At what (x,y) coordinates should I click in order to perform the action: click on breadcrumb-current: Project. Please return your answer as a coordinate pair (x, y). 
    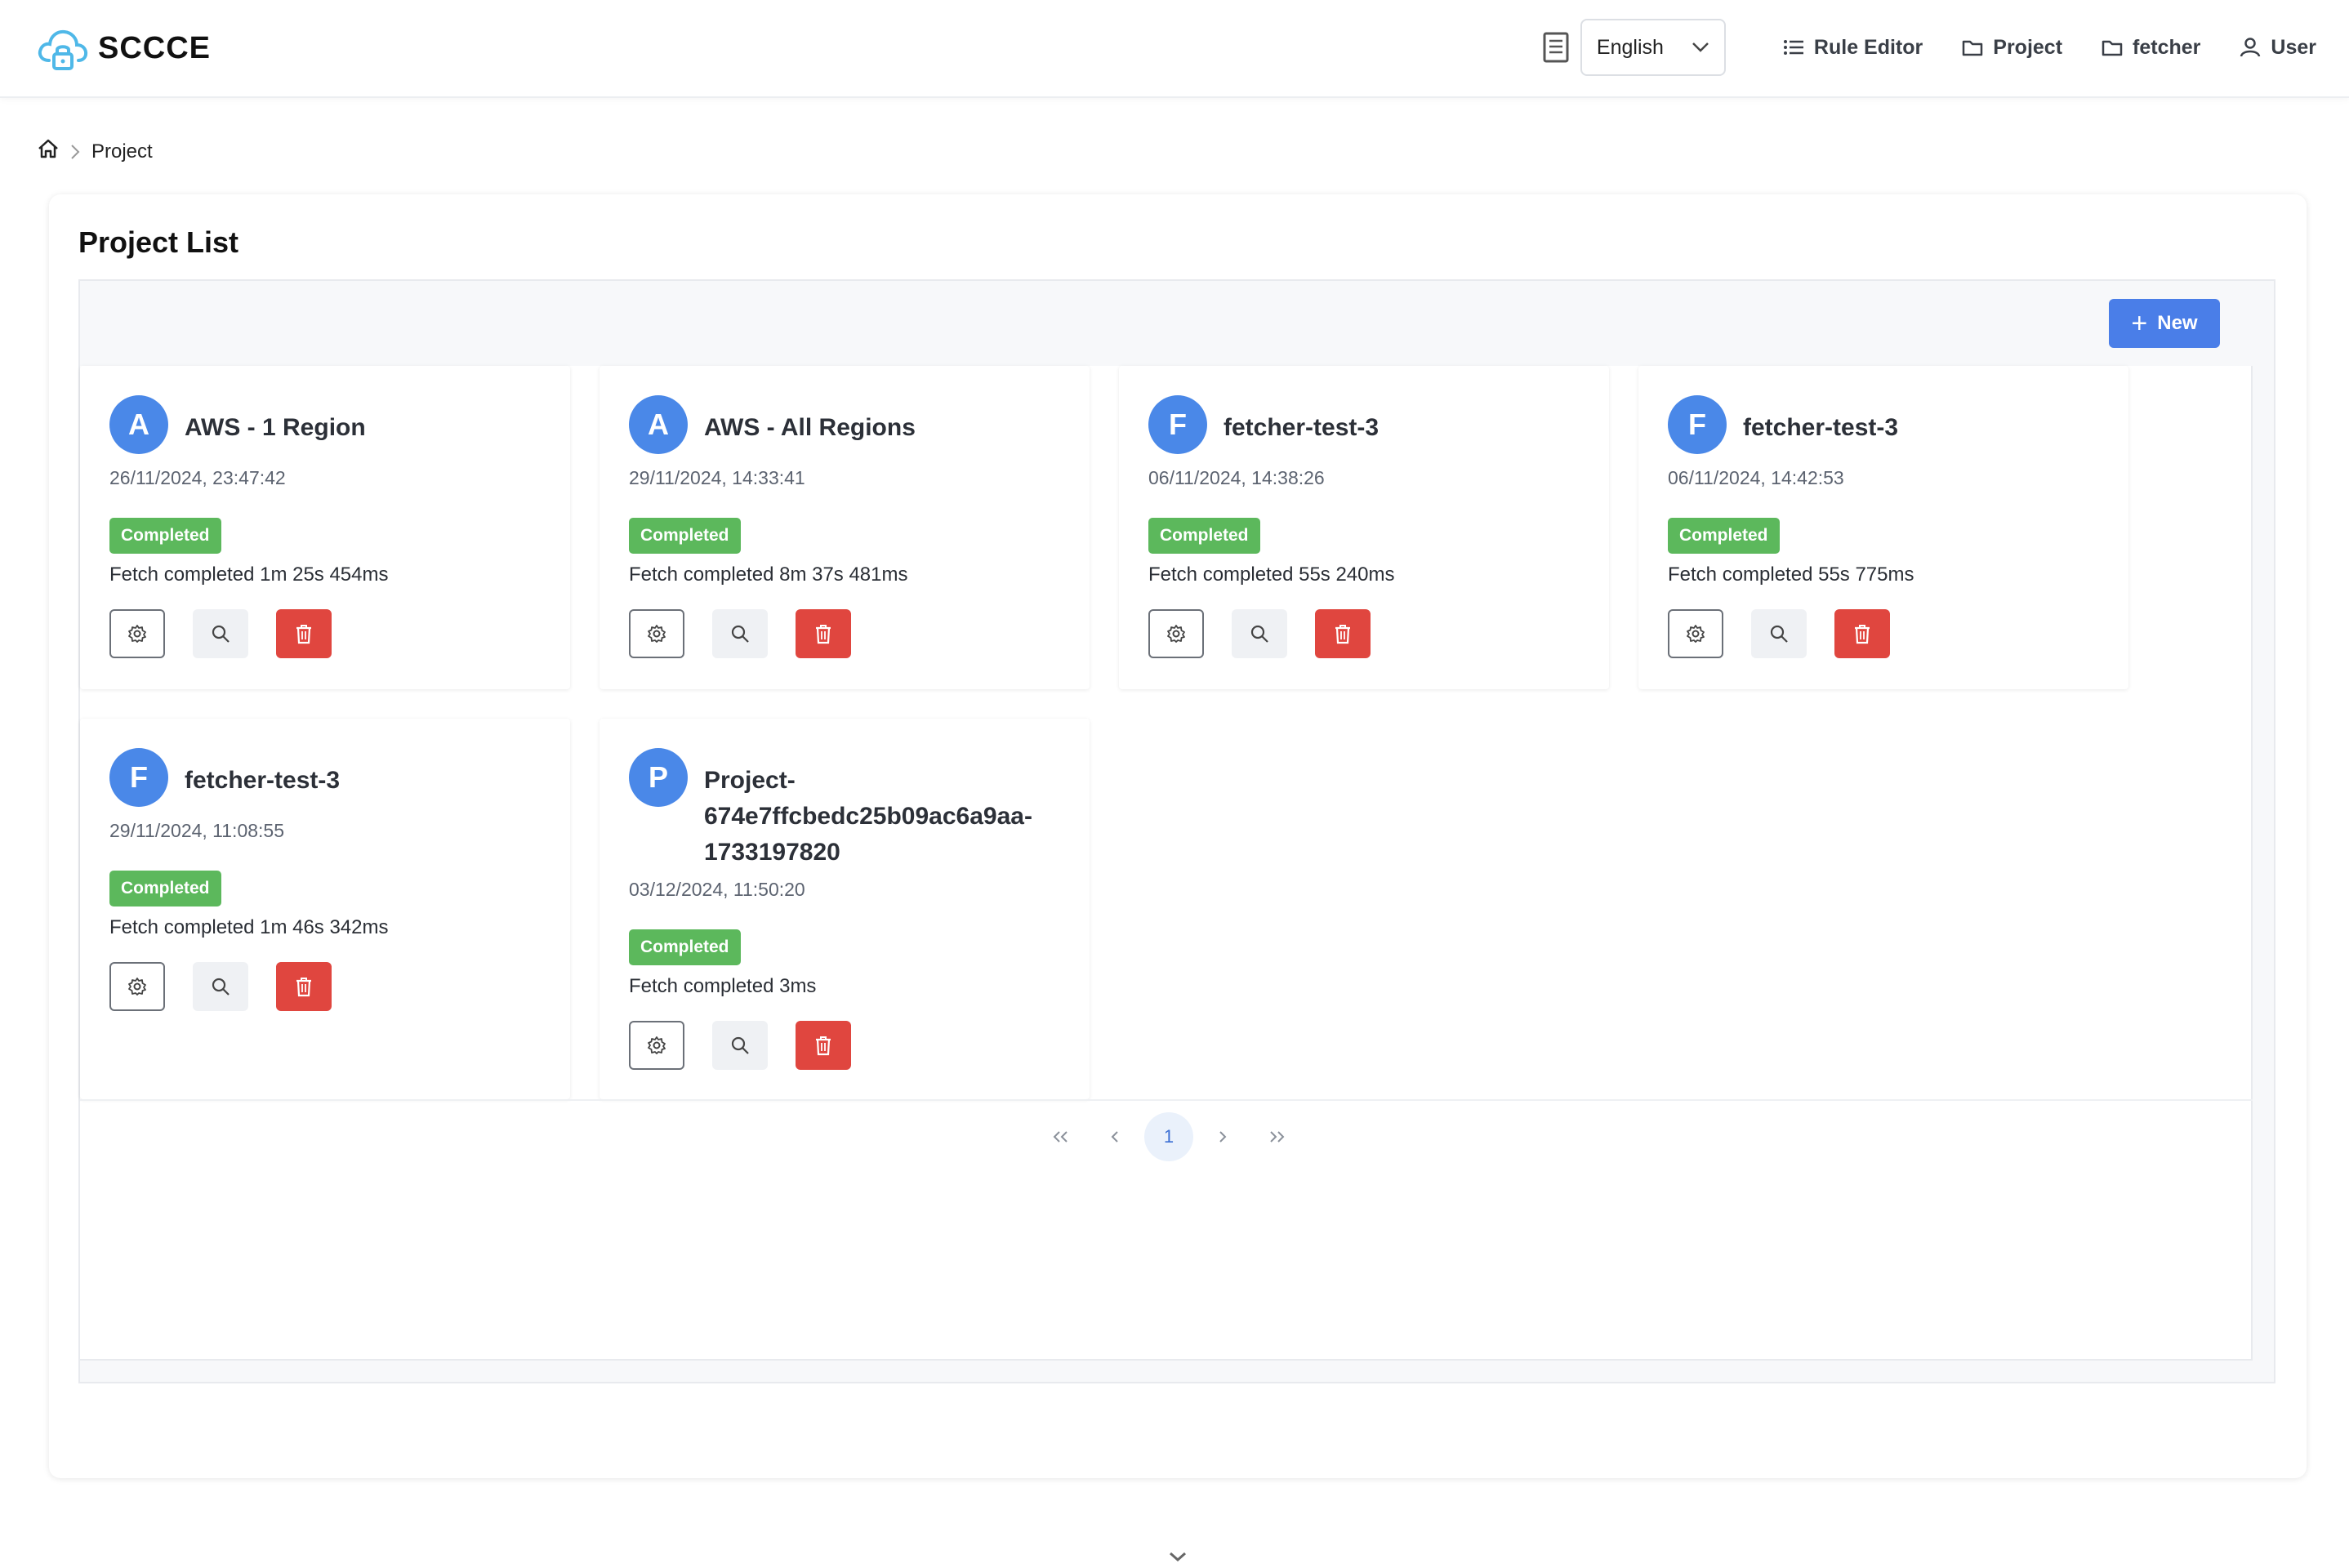
    Looking at the image, I should click on (122, 151).